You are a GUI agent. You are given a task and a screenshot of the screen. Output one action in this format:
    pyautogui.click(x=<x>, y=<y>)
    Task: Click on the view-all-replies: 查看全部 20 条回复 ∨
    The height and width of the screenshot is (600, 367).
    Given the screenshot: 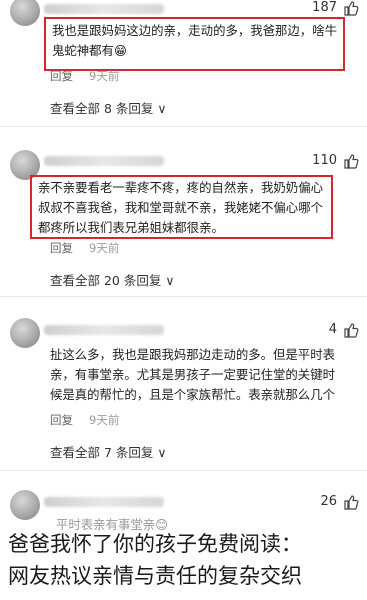 What is the action you would take?
    pyautogui.click(x=112, y=279)
    